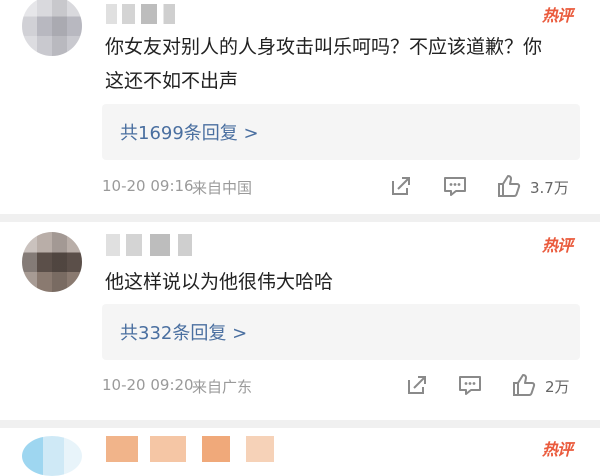  Describe the element at coordinates (341, 132) in the screenshot. I see `replies-box: 共1699条回复 >` at that location.